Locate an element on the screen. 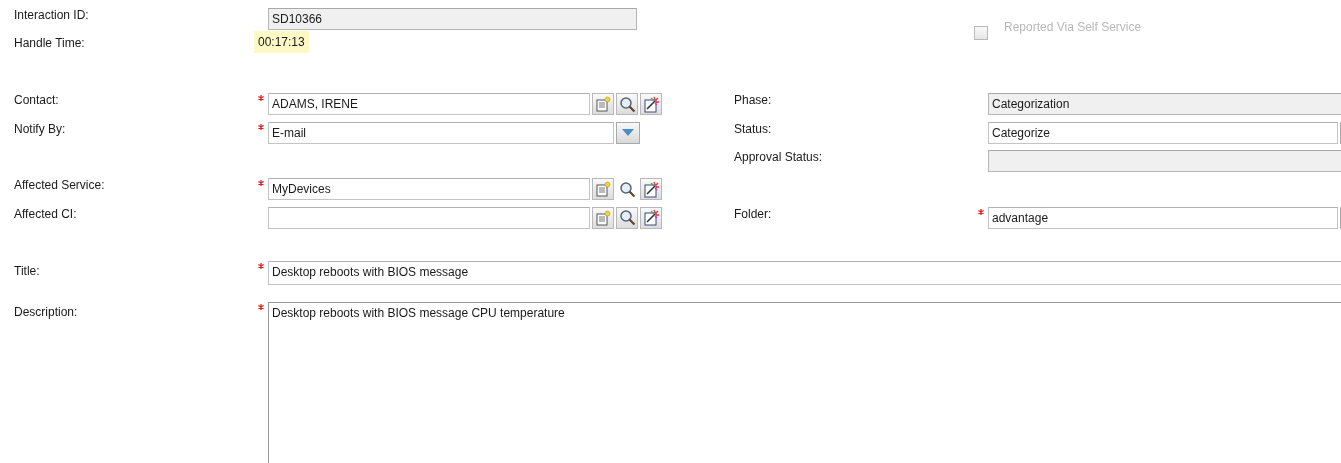 The width and height of the screenshot is (1341, 463). caret-icon is located at coordinates (628, 132).